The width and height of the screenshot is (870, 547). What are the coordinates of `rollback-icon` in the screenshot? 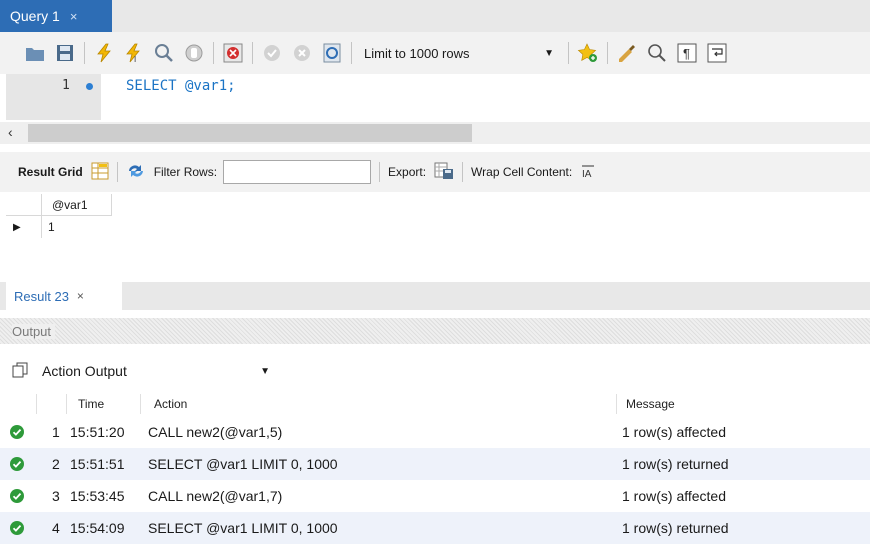 It's located at (302, 53).